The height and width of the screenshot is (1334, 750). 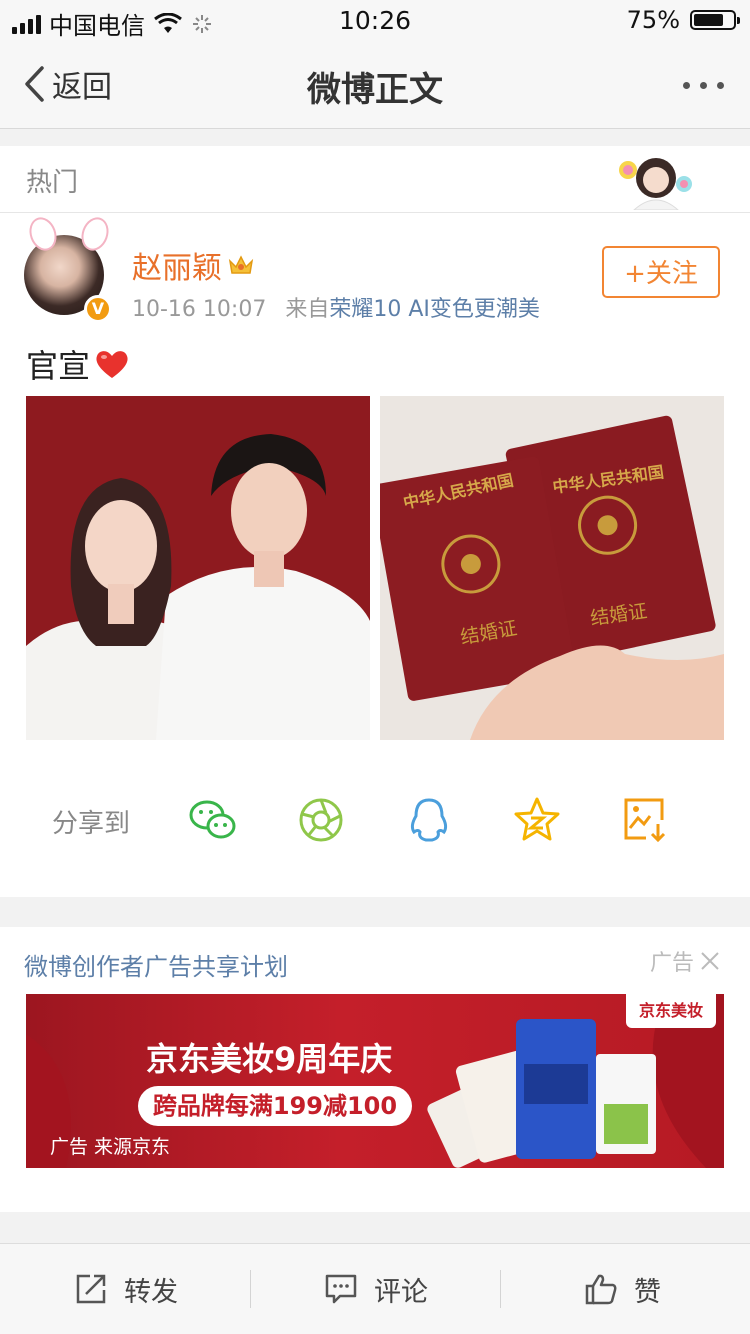 I want to click on like-label: 赞, so click(x=647, y=1292).